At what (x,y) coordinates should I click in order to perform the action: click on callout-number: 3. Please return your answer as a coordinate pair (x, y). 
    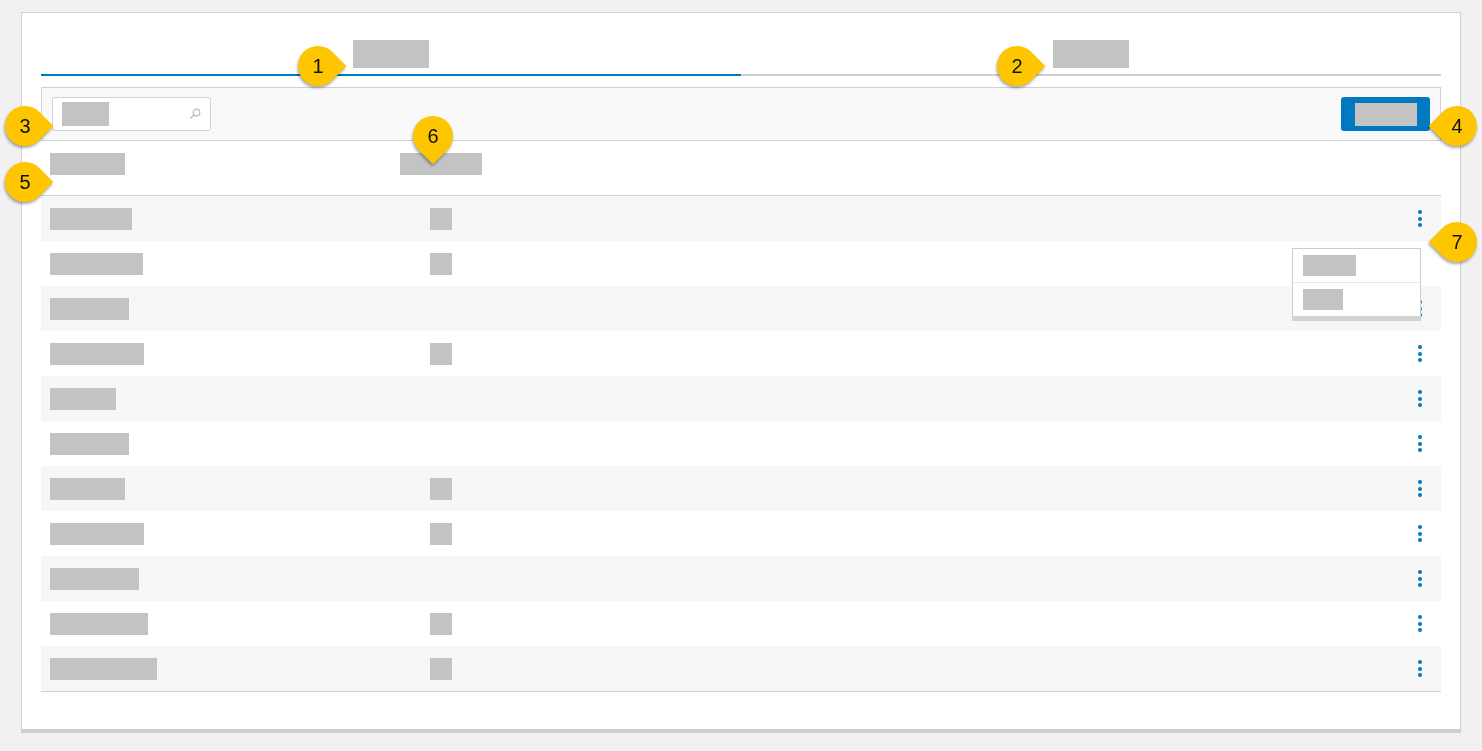
    Looking at the image, I should click on (25, 126).